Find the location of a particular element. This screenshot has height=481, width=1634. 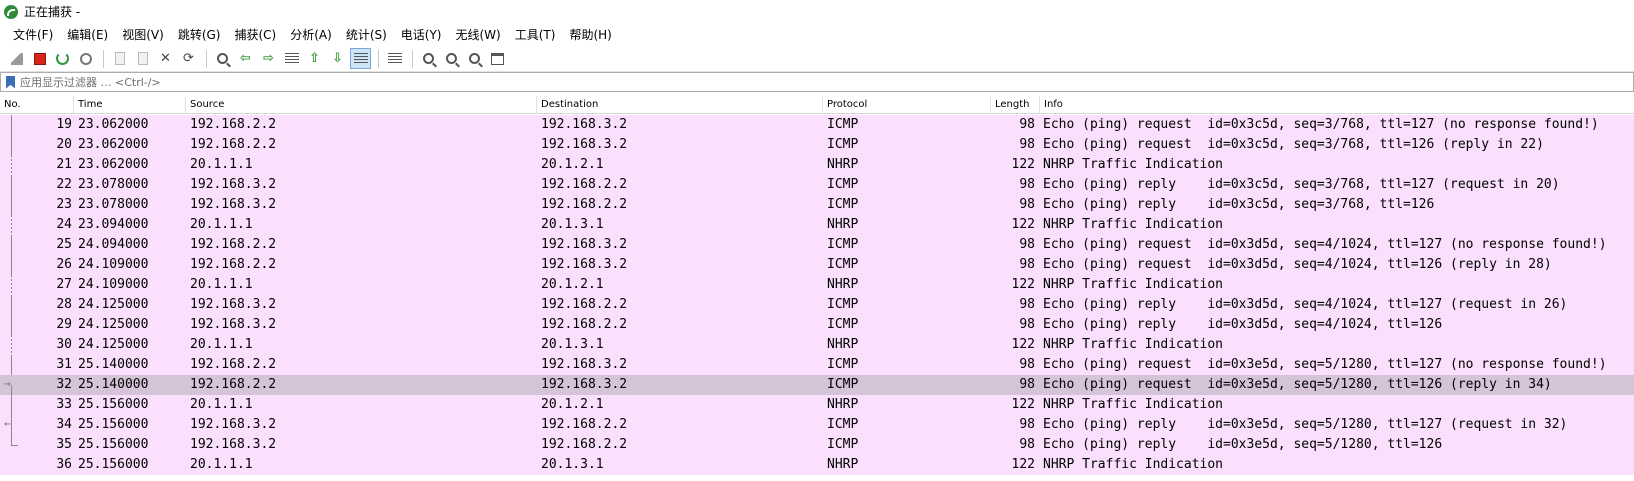

stop-capture-icon is located at coordinates (39, 58).